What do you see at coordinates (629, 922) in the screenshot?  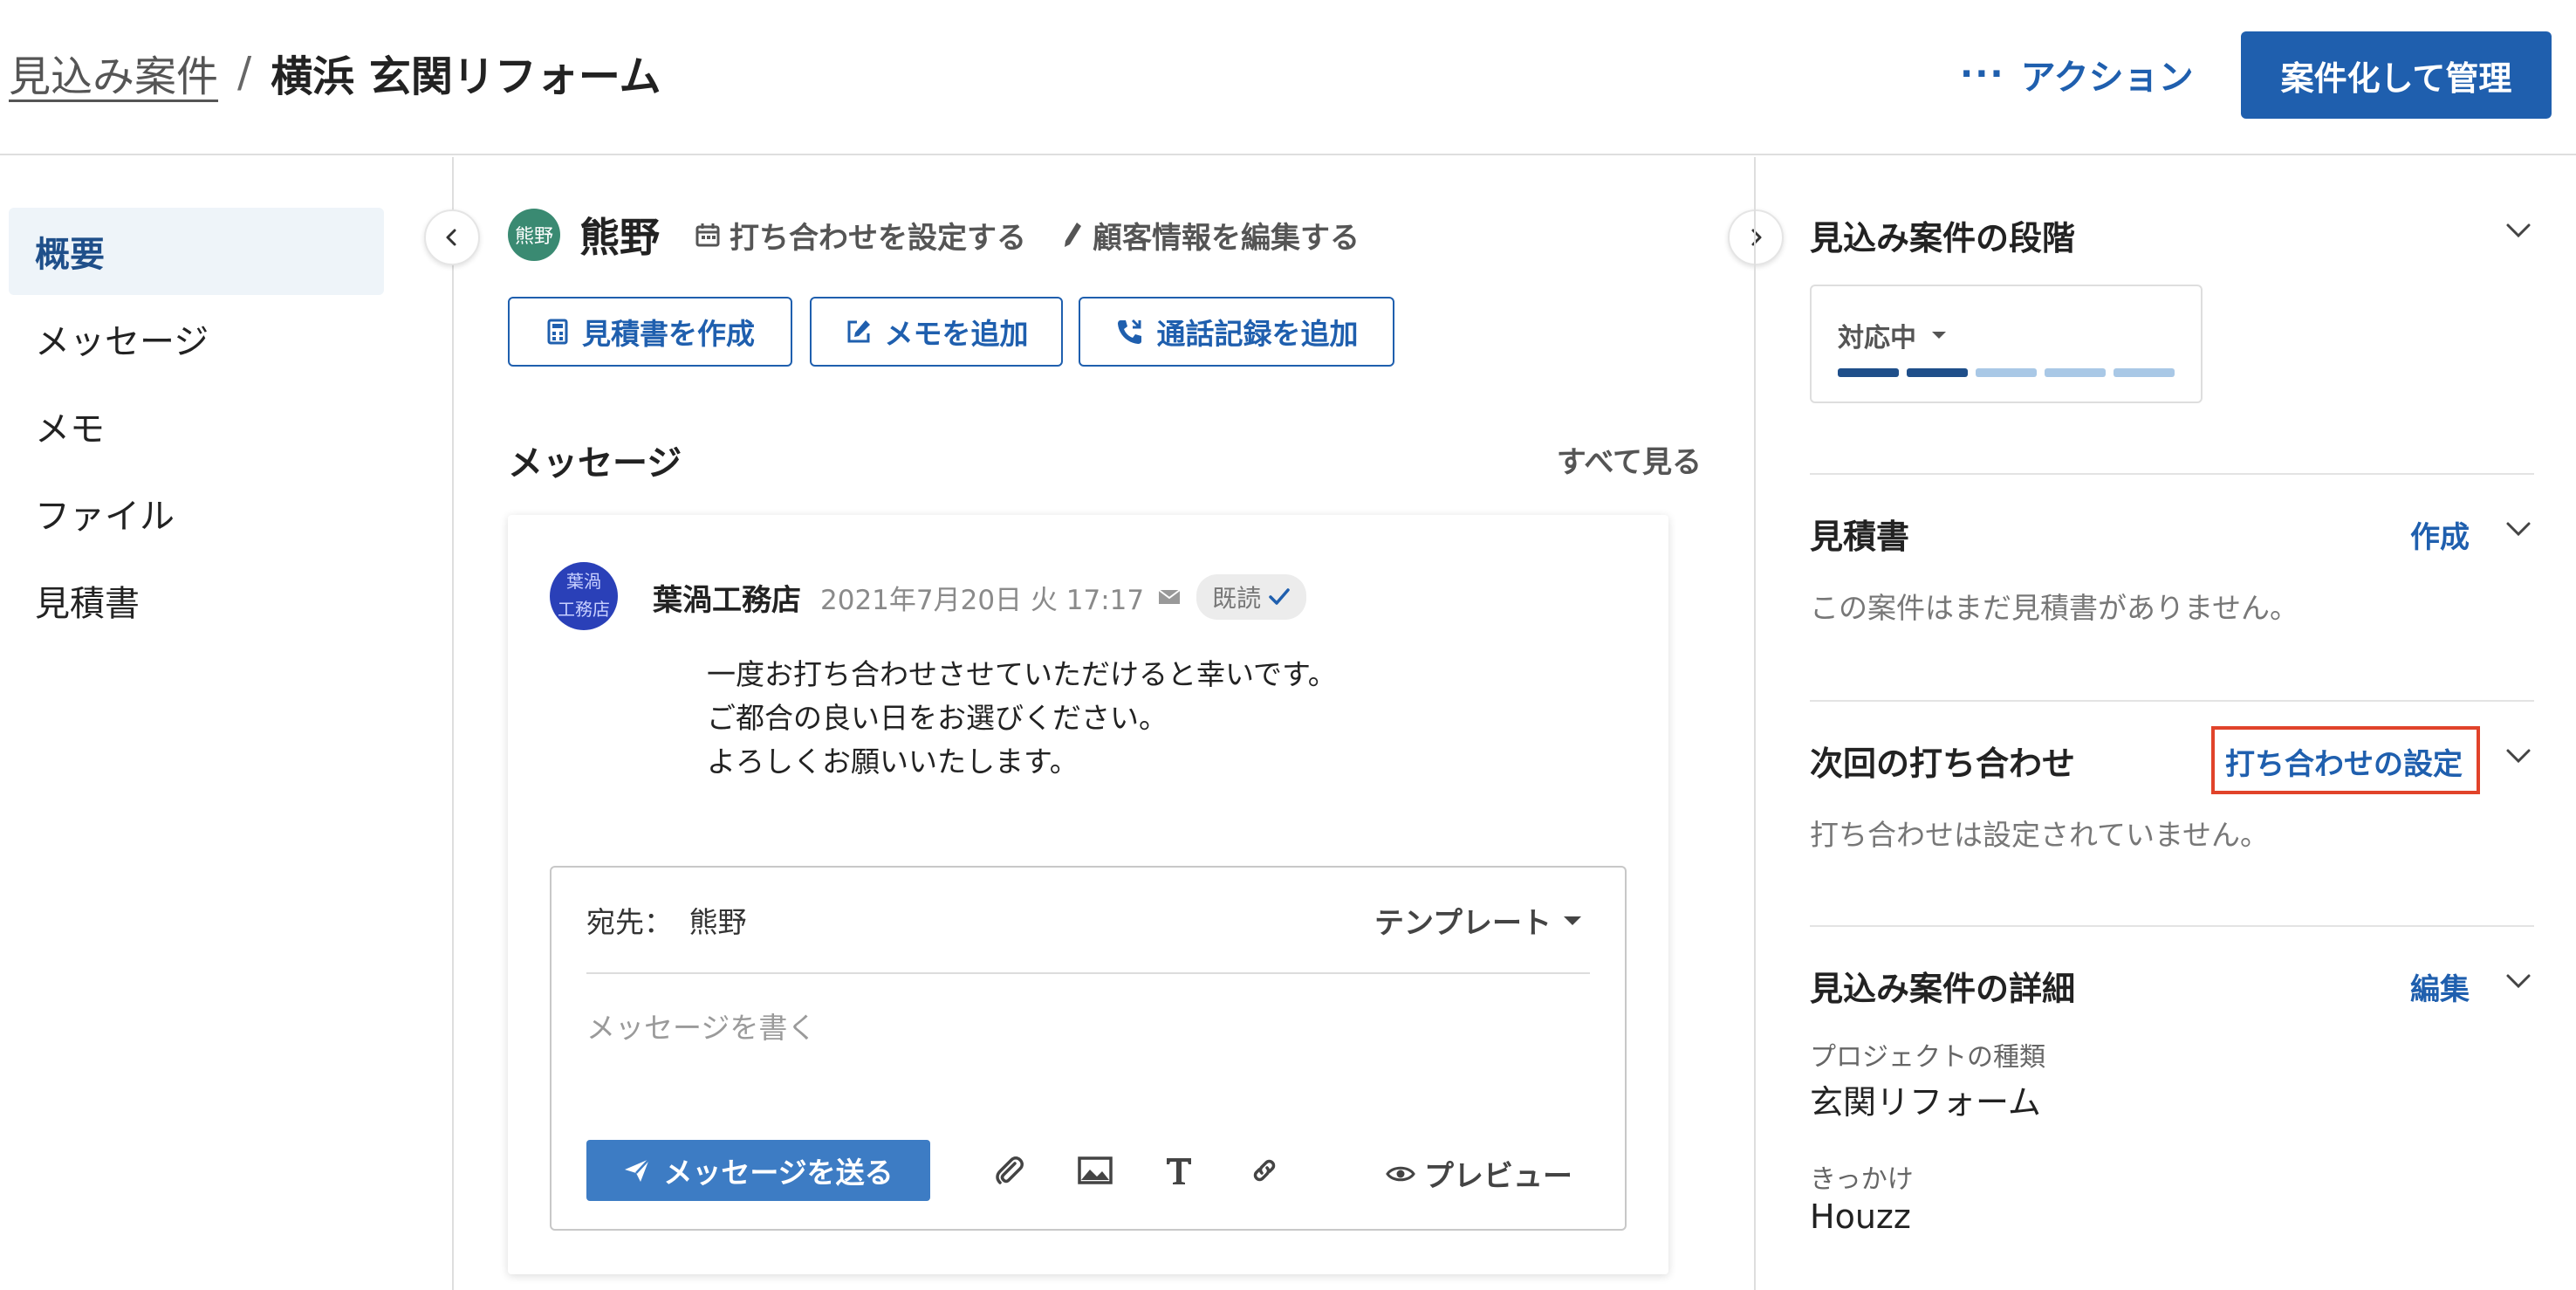 I see `recipient-label: 宛先：` at bounding box center [629, 922].